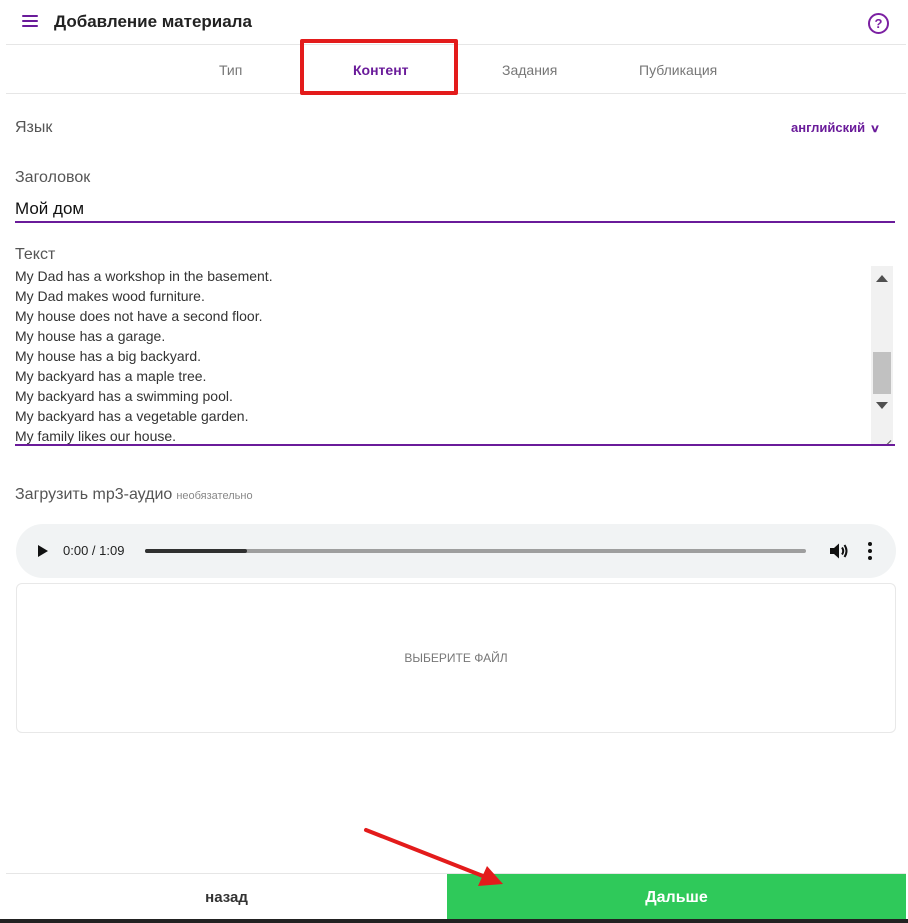 The height and width of the screenshot is (923, 908). I want to click on text-line: My backyard has a maple tree., so click(111, 376).